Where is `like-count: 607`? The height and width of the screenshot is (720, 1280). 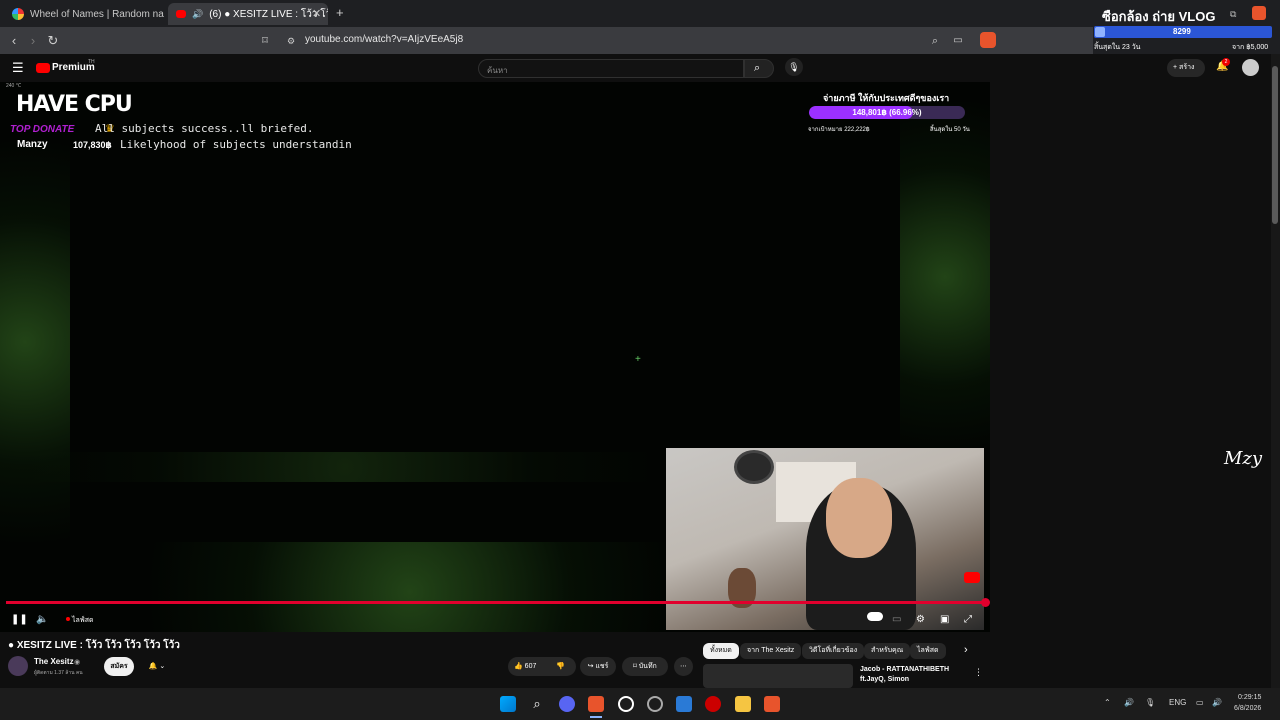
like-count: 607 is located at coordinates (530, 666).